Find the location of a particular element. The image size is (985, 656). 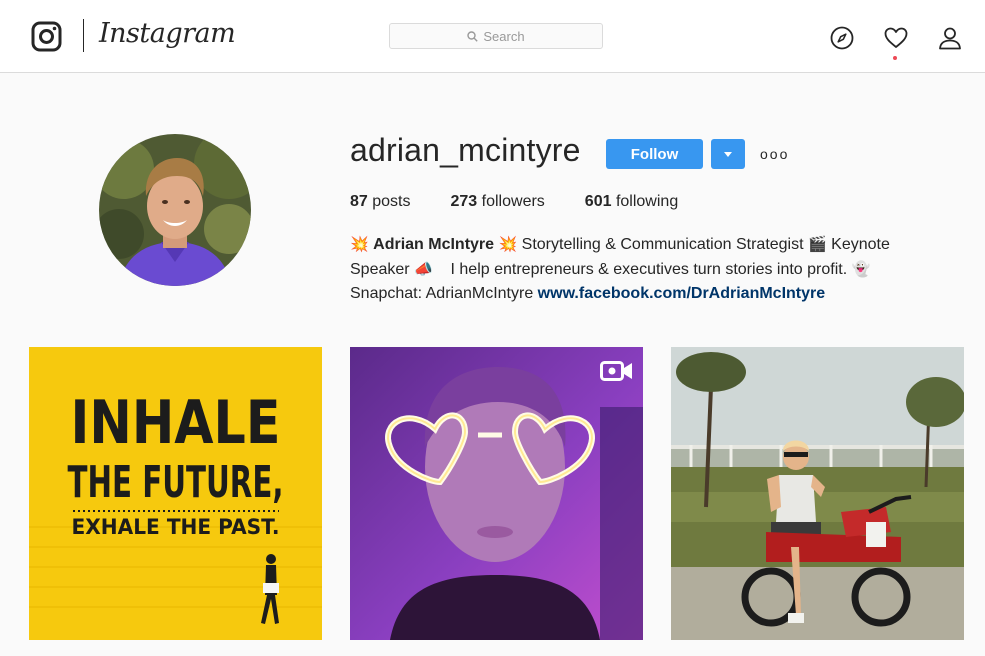

bio-snapchat: Snapchat: AdrianMcIntyre is located at coordinates (442, 293).